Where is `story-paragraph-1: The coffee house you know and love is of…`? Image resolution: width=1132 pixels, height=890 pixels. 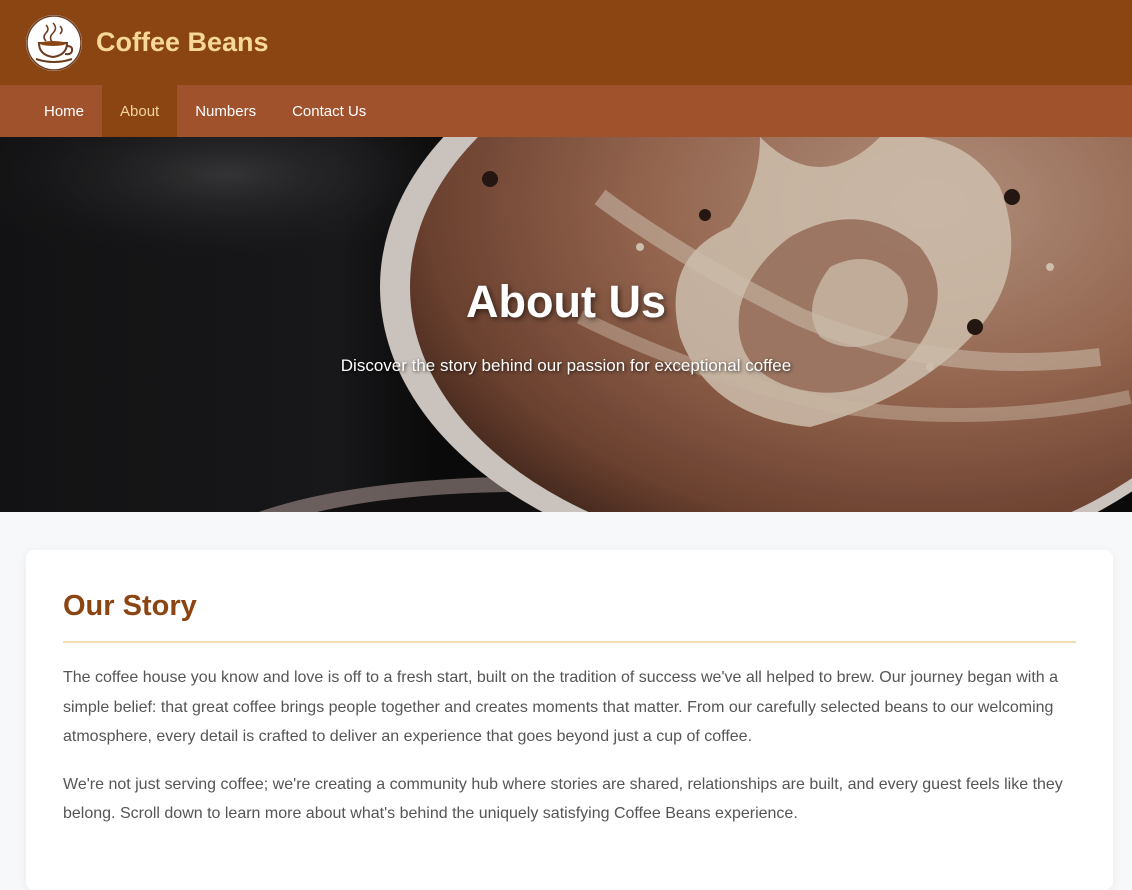
story-paragraph-1: The coffee house you know and love is of… is located at coordinates (561, 707).